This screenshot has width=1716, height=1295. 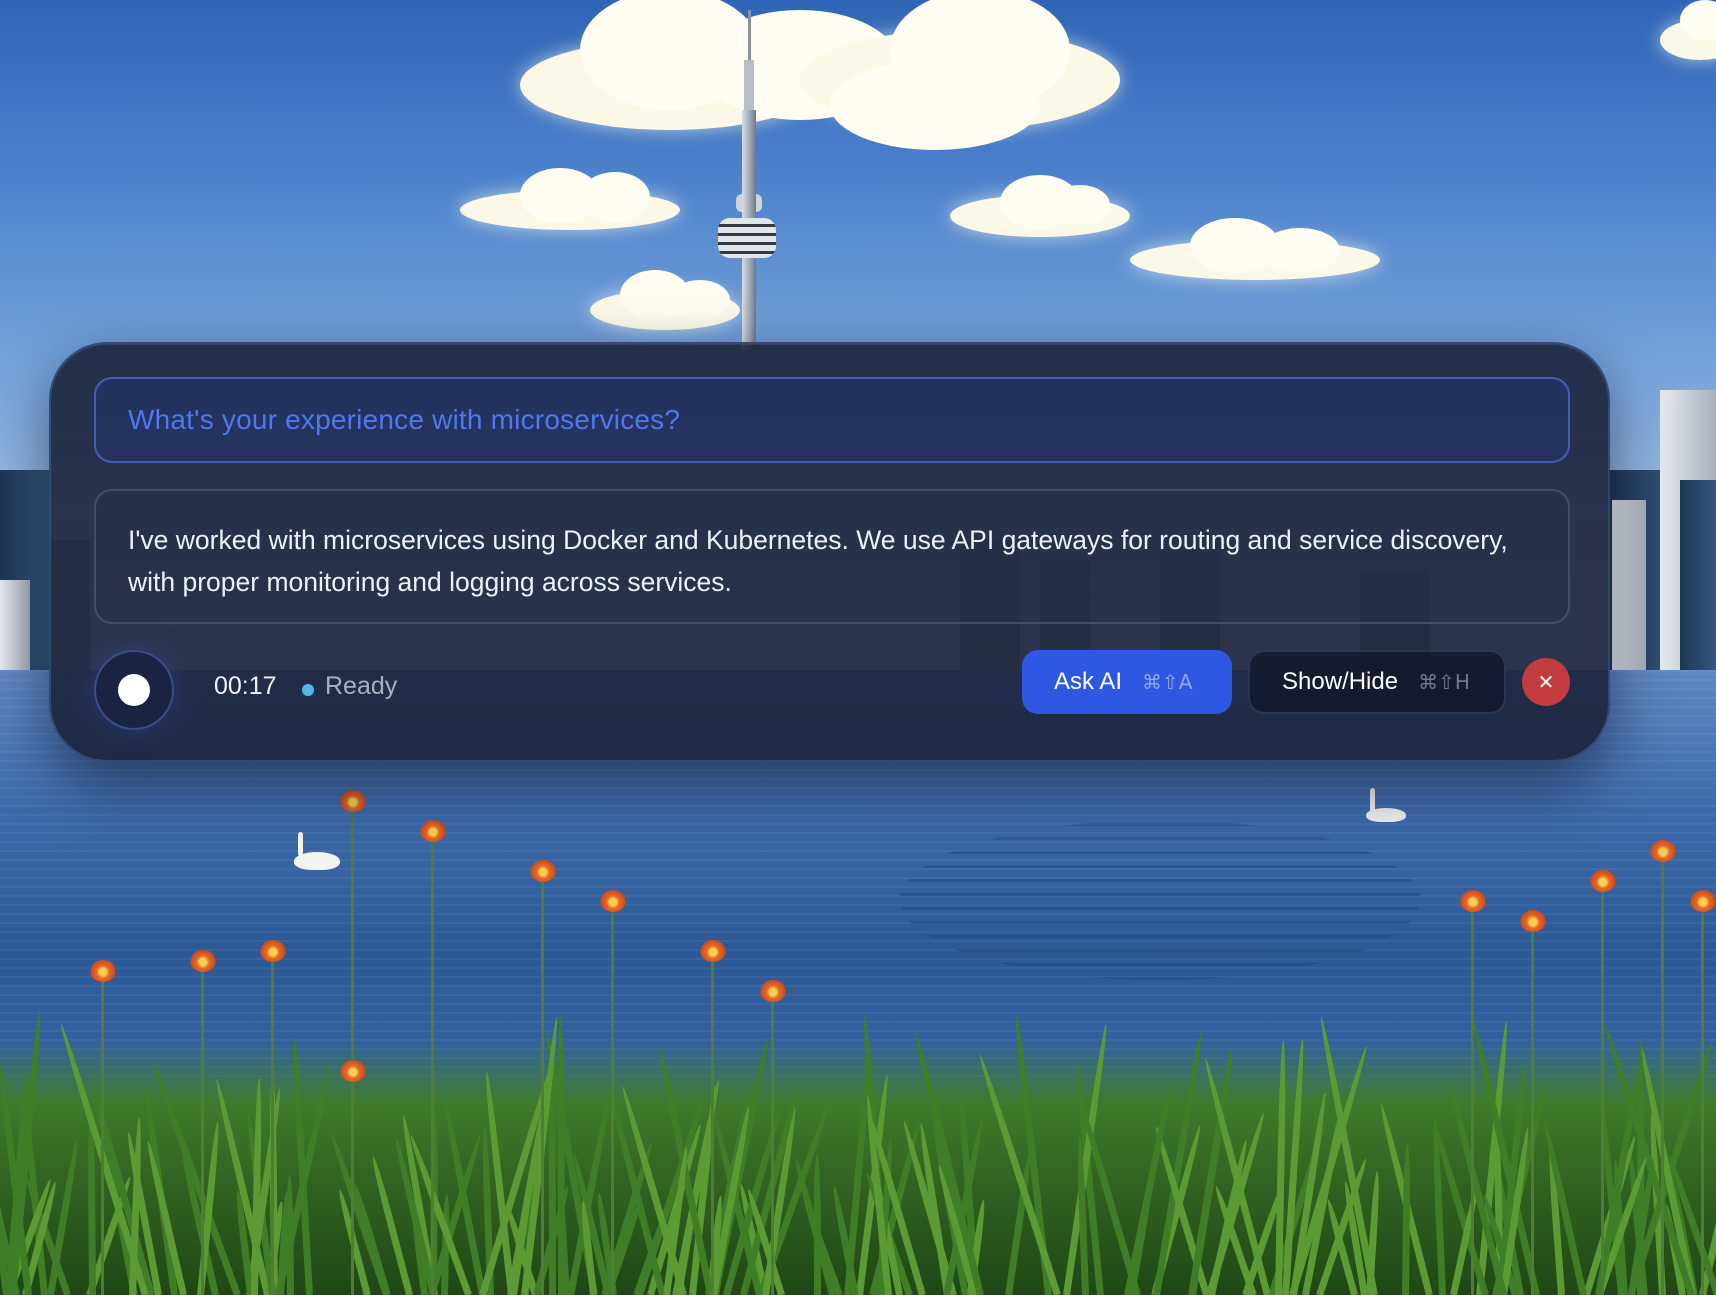 What do you see at coordinates (361, 686) in the screenshot?
I see `status-label: Ready` at bounding box center [361, 686].